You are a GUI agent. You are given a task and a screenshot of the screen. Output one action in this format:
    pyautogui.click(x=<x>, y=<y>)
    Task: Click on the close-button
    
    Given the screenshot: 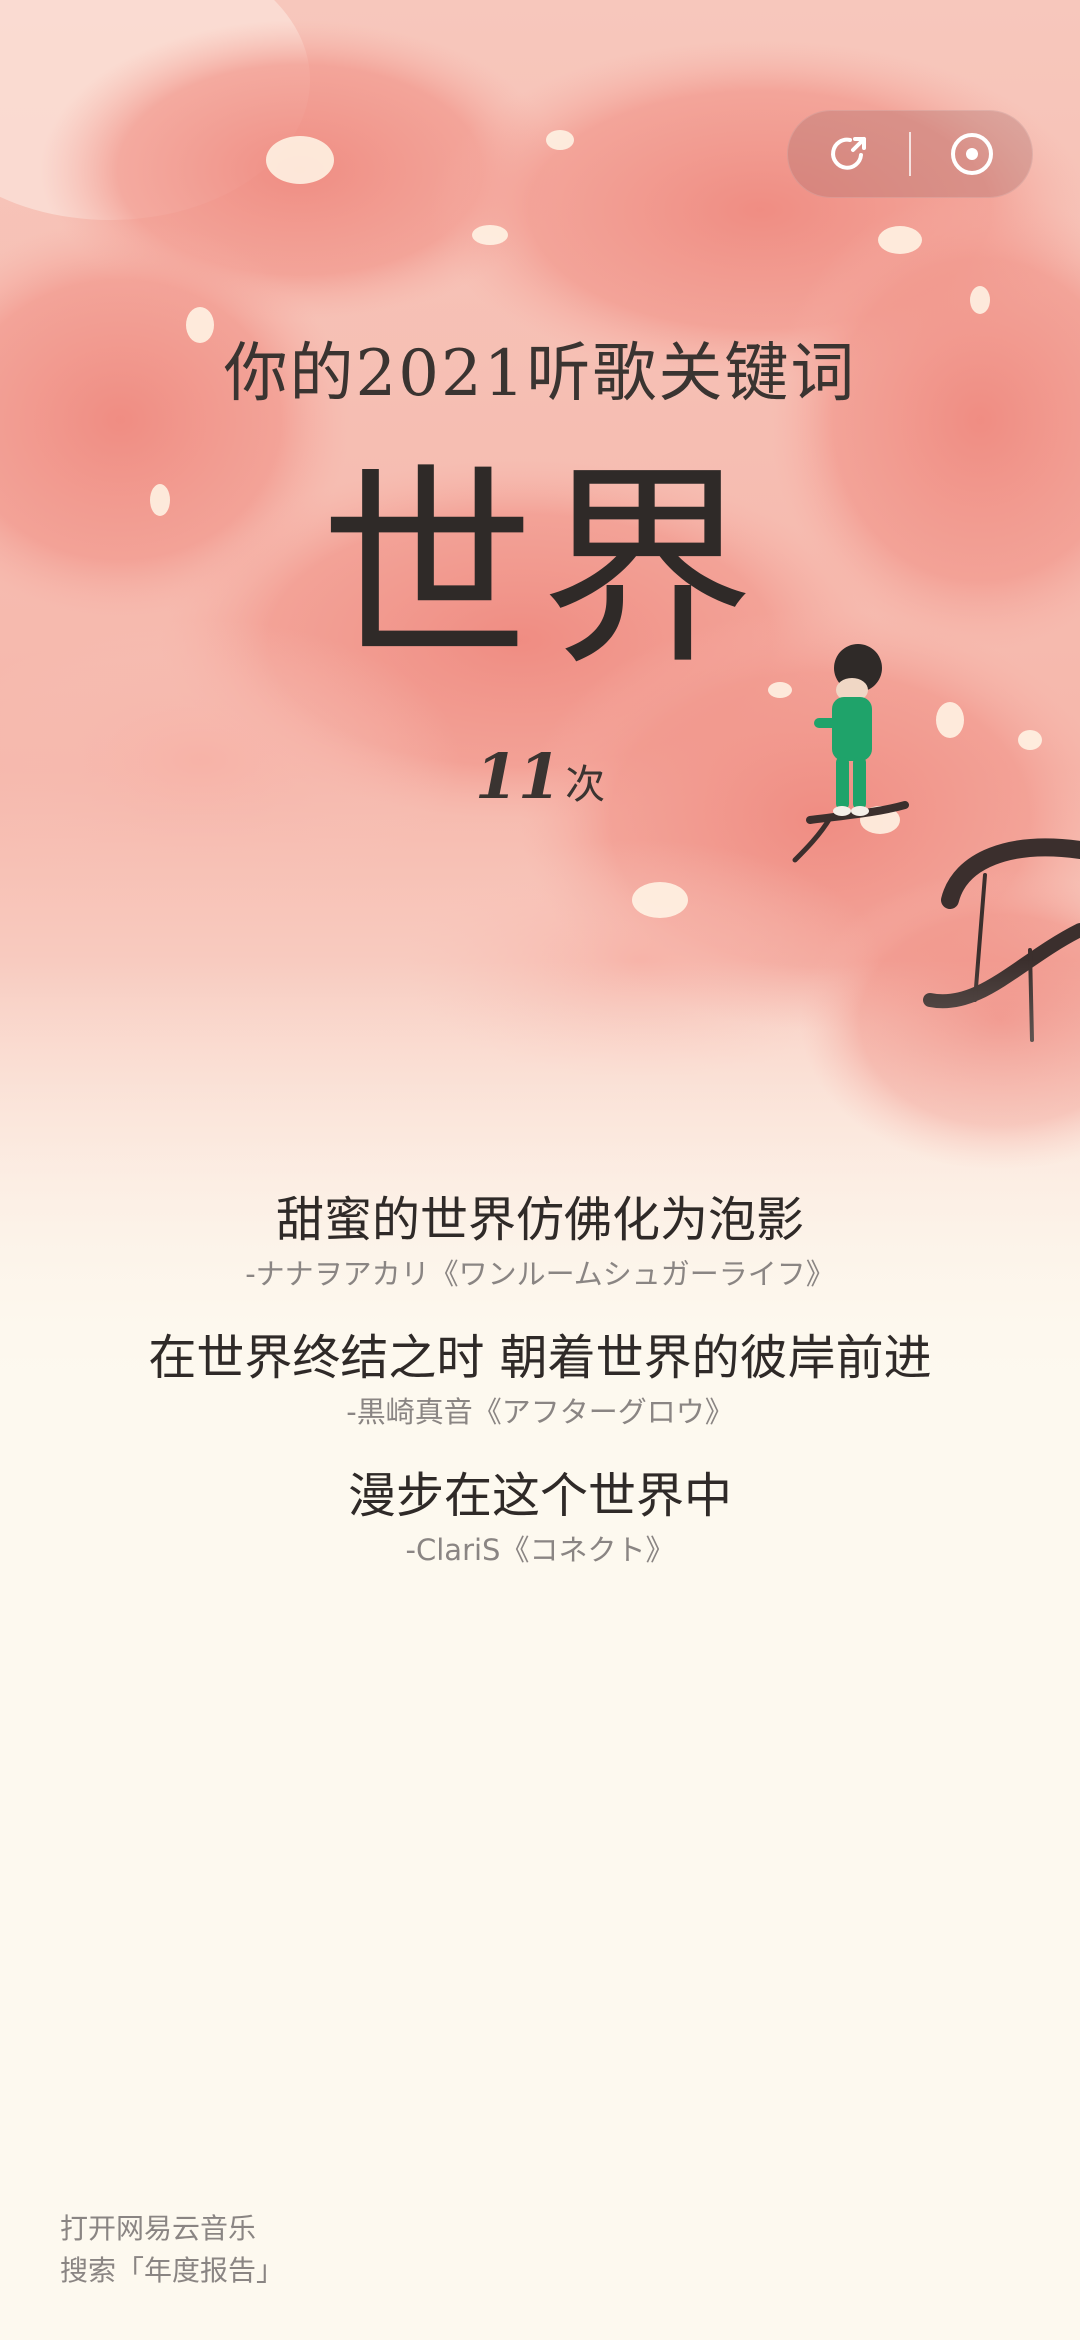 What is the action you would take?
    pyautogui.click(x=971, y=154)
    